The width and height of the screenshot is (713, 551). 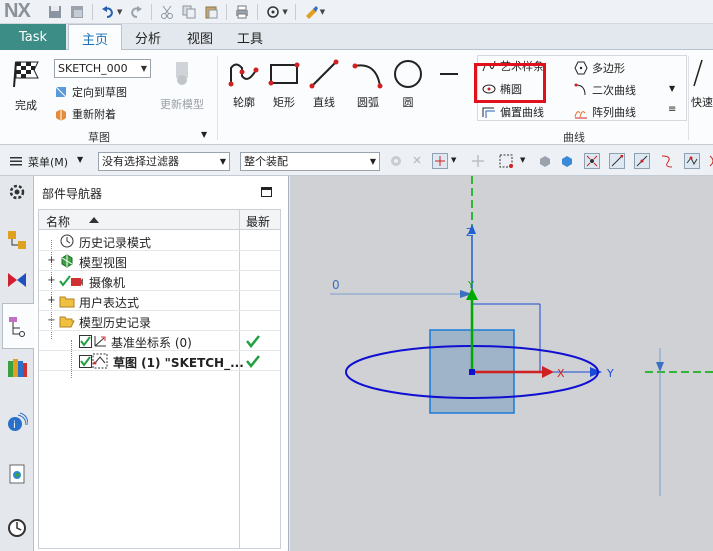 I want to click on group-separator, so click(x=688, y=98).